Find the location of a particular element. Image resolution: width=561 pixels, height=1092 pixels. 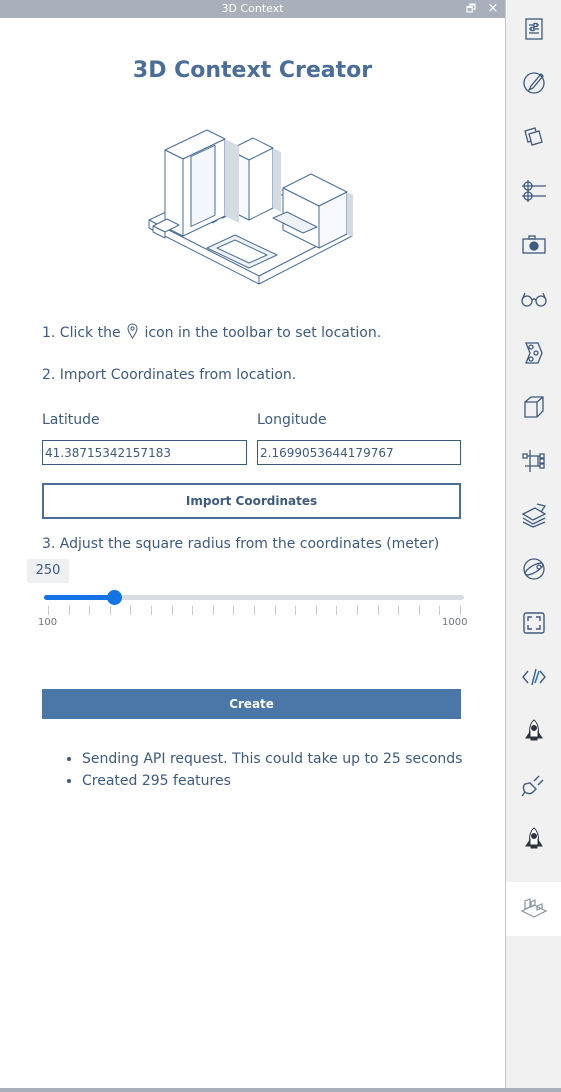

import-coordinates-button: Import Coordinates is located at coordinates (251, 501).